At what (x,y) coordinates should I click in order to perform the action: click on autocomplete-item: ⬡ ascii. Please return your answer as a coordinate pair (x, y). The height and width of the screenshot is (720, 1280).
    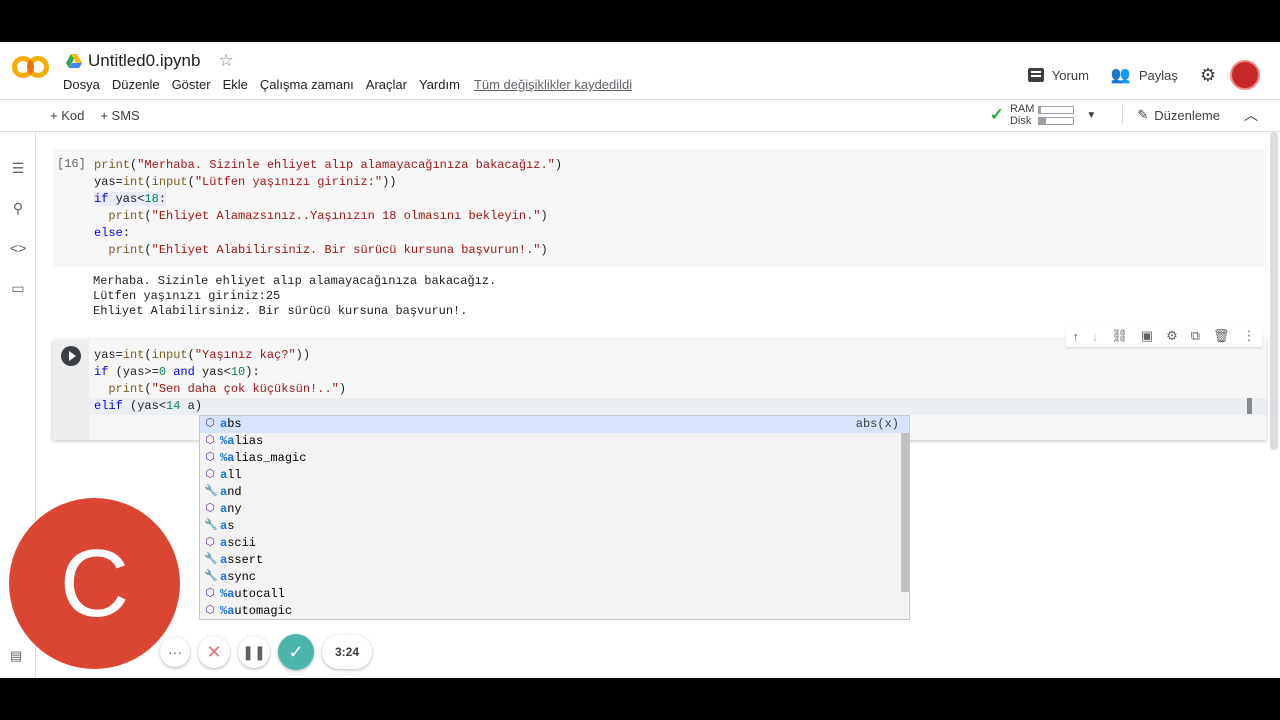
    Looking at the image, I should click on (554, 543).